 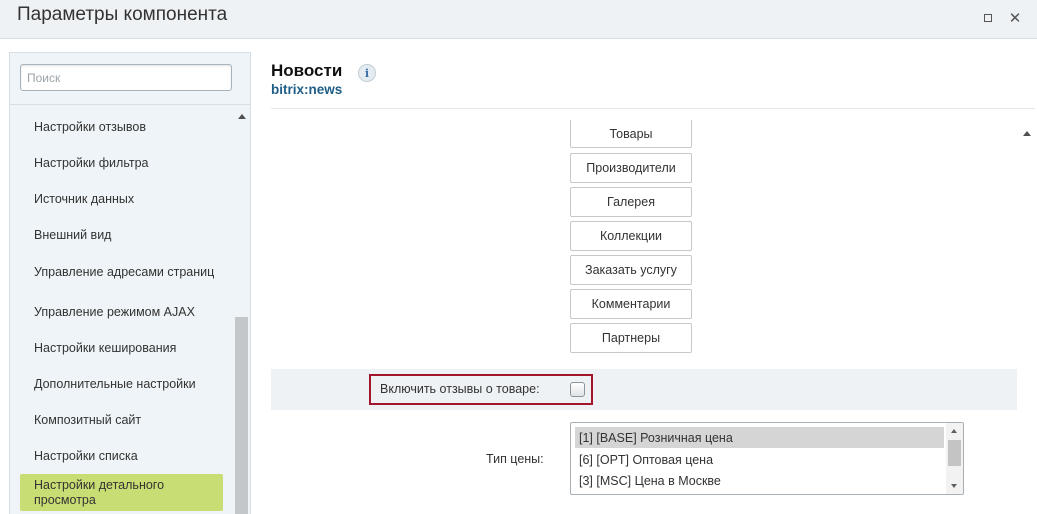 What do you see at coordinates (88, 419) in the screenshot?
I see `sidebar-item-label: Композитный сайт` at bounding box center [88, 419].